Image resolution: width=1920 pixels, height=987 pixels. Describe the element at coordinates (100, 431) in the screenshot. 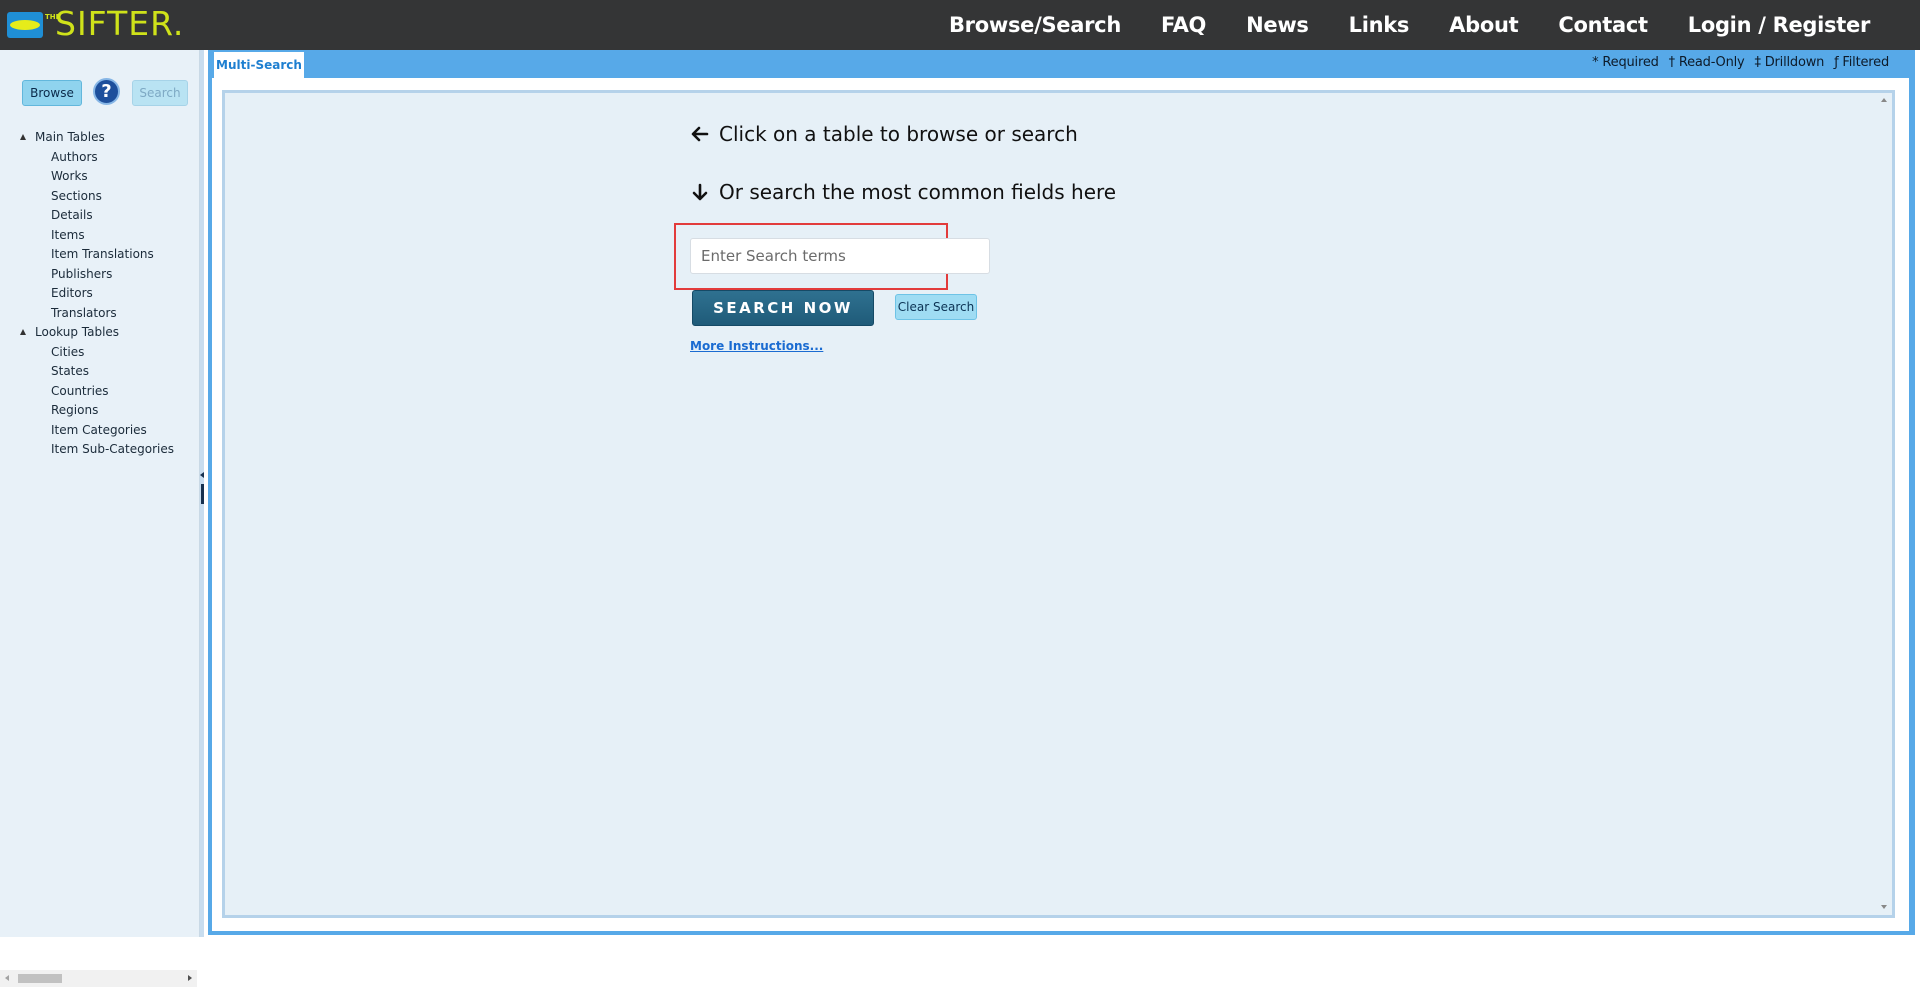

I see `tree-item-item-categories: Item Categories` at that location.